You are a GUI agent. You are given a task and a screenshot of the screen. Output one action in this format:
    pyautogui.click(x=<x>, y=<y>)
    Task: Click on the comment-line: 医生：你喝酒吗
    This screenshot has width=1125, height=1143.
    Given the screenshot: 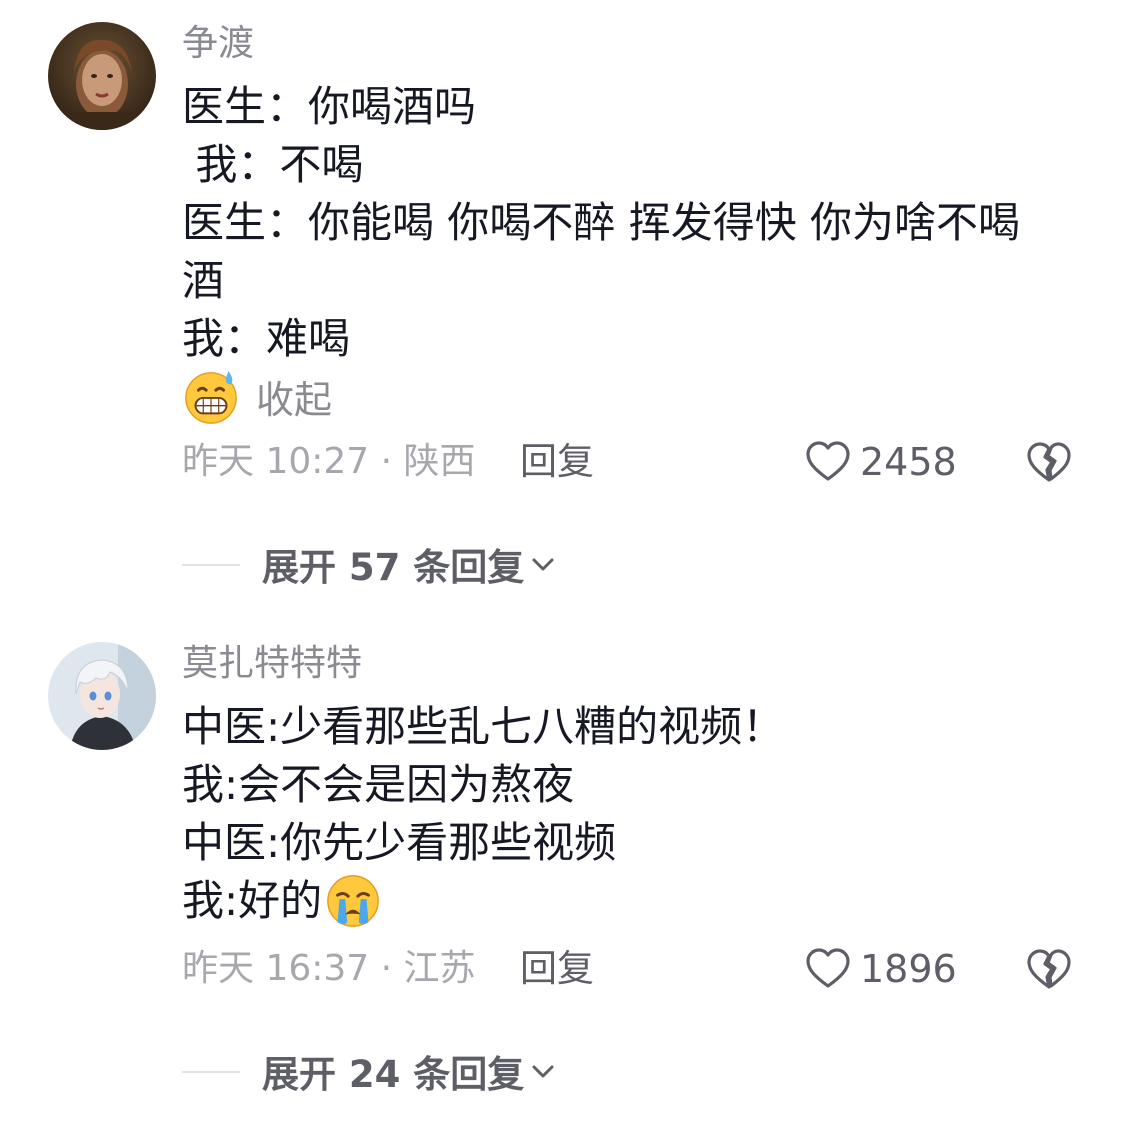 What is the action you would take?
    pyautogui.click(x=329, y=106)
    